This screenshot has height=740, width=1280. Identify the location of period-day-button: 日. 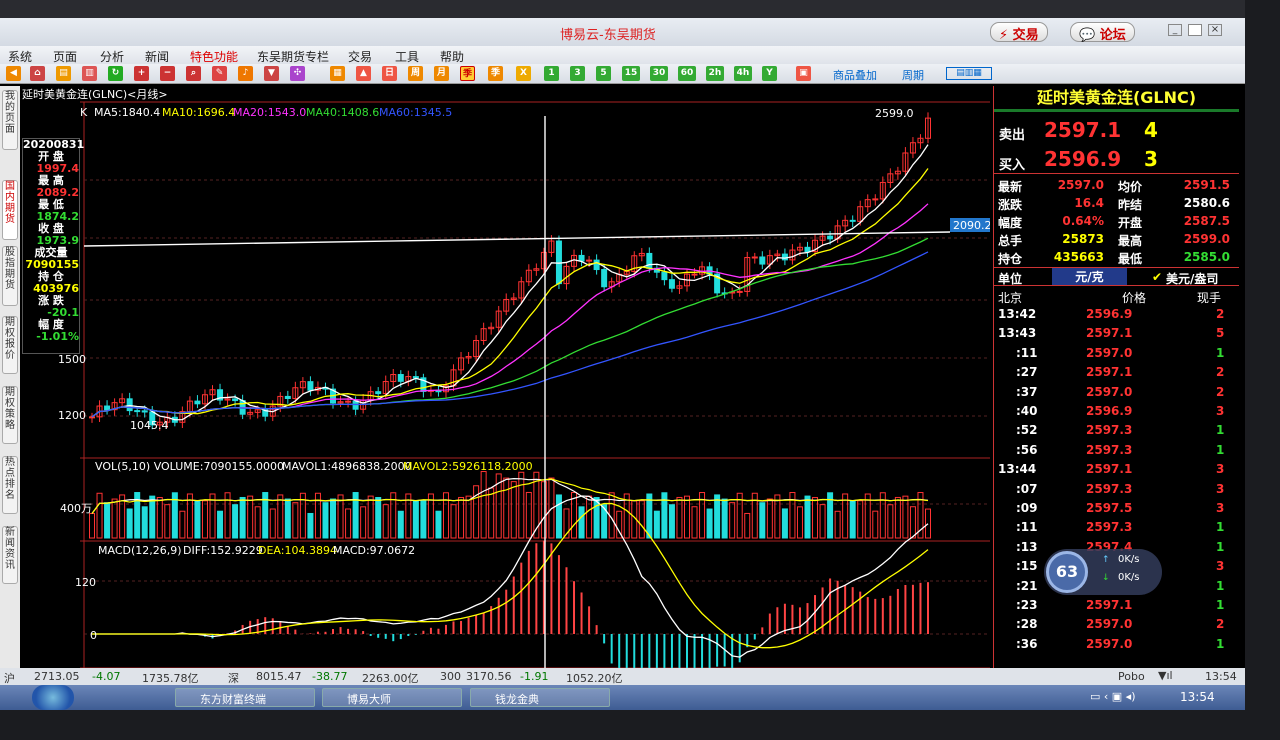
(389, 73).